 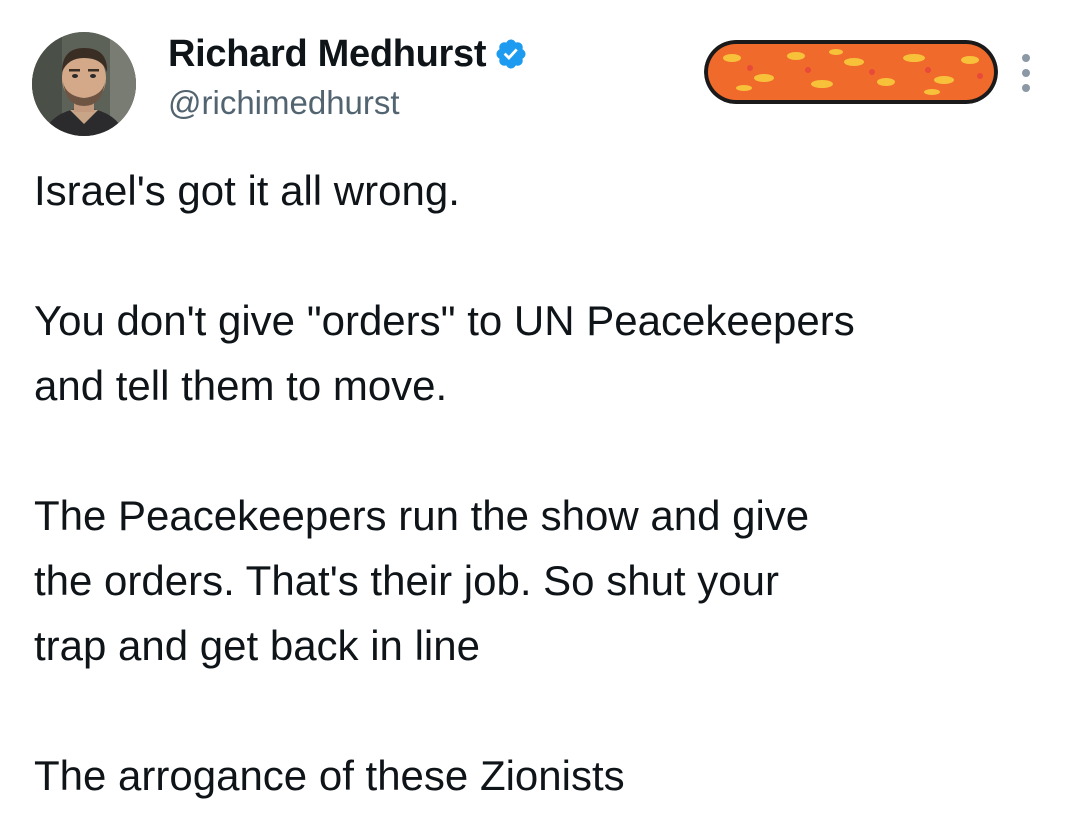 What do you see at coordinates (511, 54) in the screenshot?
I see `verified-badge-icon` at bounding box center [511, 54].